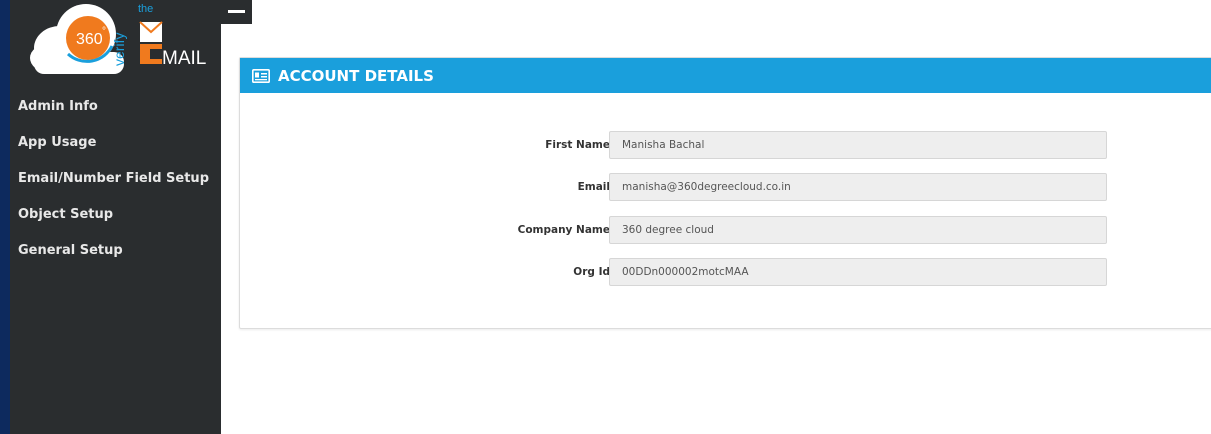 This screenshot has height=434, width=1211. Describe the element at coordinates (119, 49) in the screenshot. I see `logo-verify-text: verify` at that location.